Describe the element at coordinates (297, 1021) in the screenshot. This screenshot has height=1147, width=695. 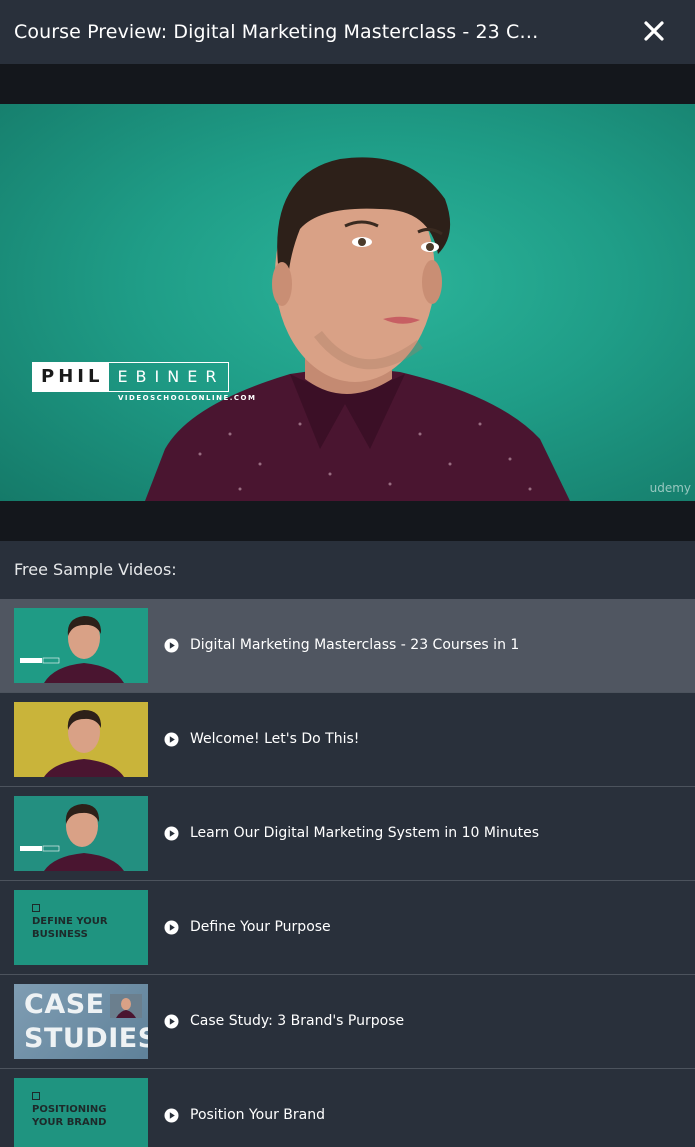
I see `video-title: Case Study: 3 Brand's Purpose` at that location.